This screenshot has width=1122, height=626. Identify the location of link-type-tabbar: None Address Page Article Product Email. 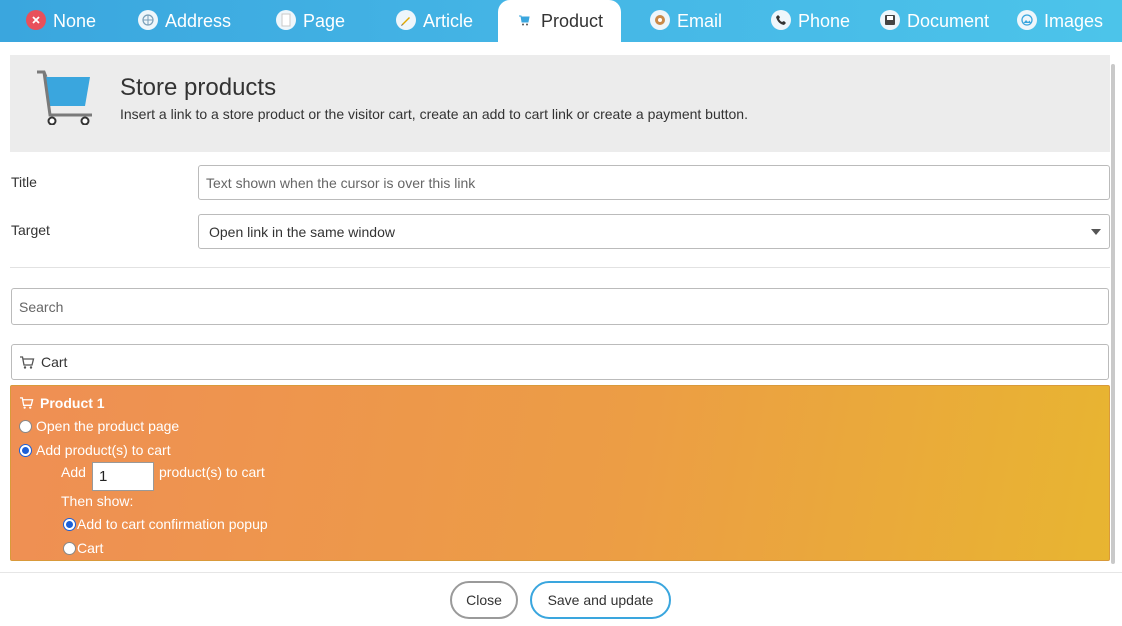
(561, 21).